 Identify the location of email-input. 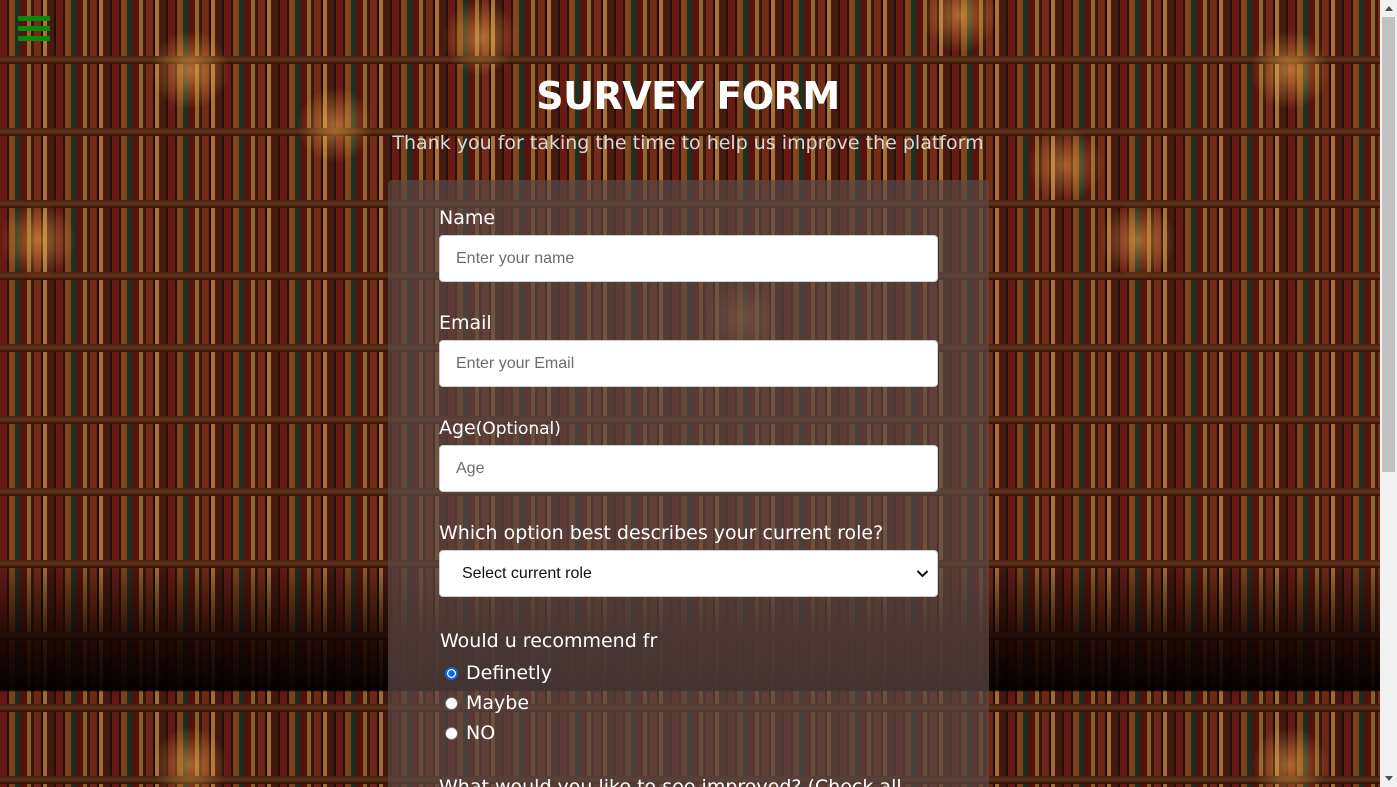
(688, 363).